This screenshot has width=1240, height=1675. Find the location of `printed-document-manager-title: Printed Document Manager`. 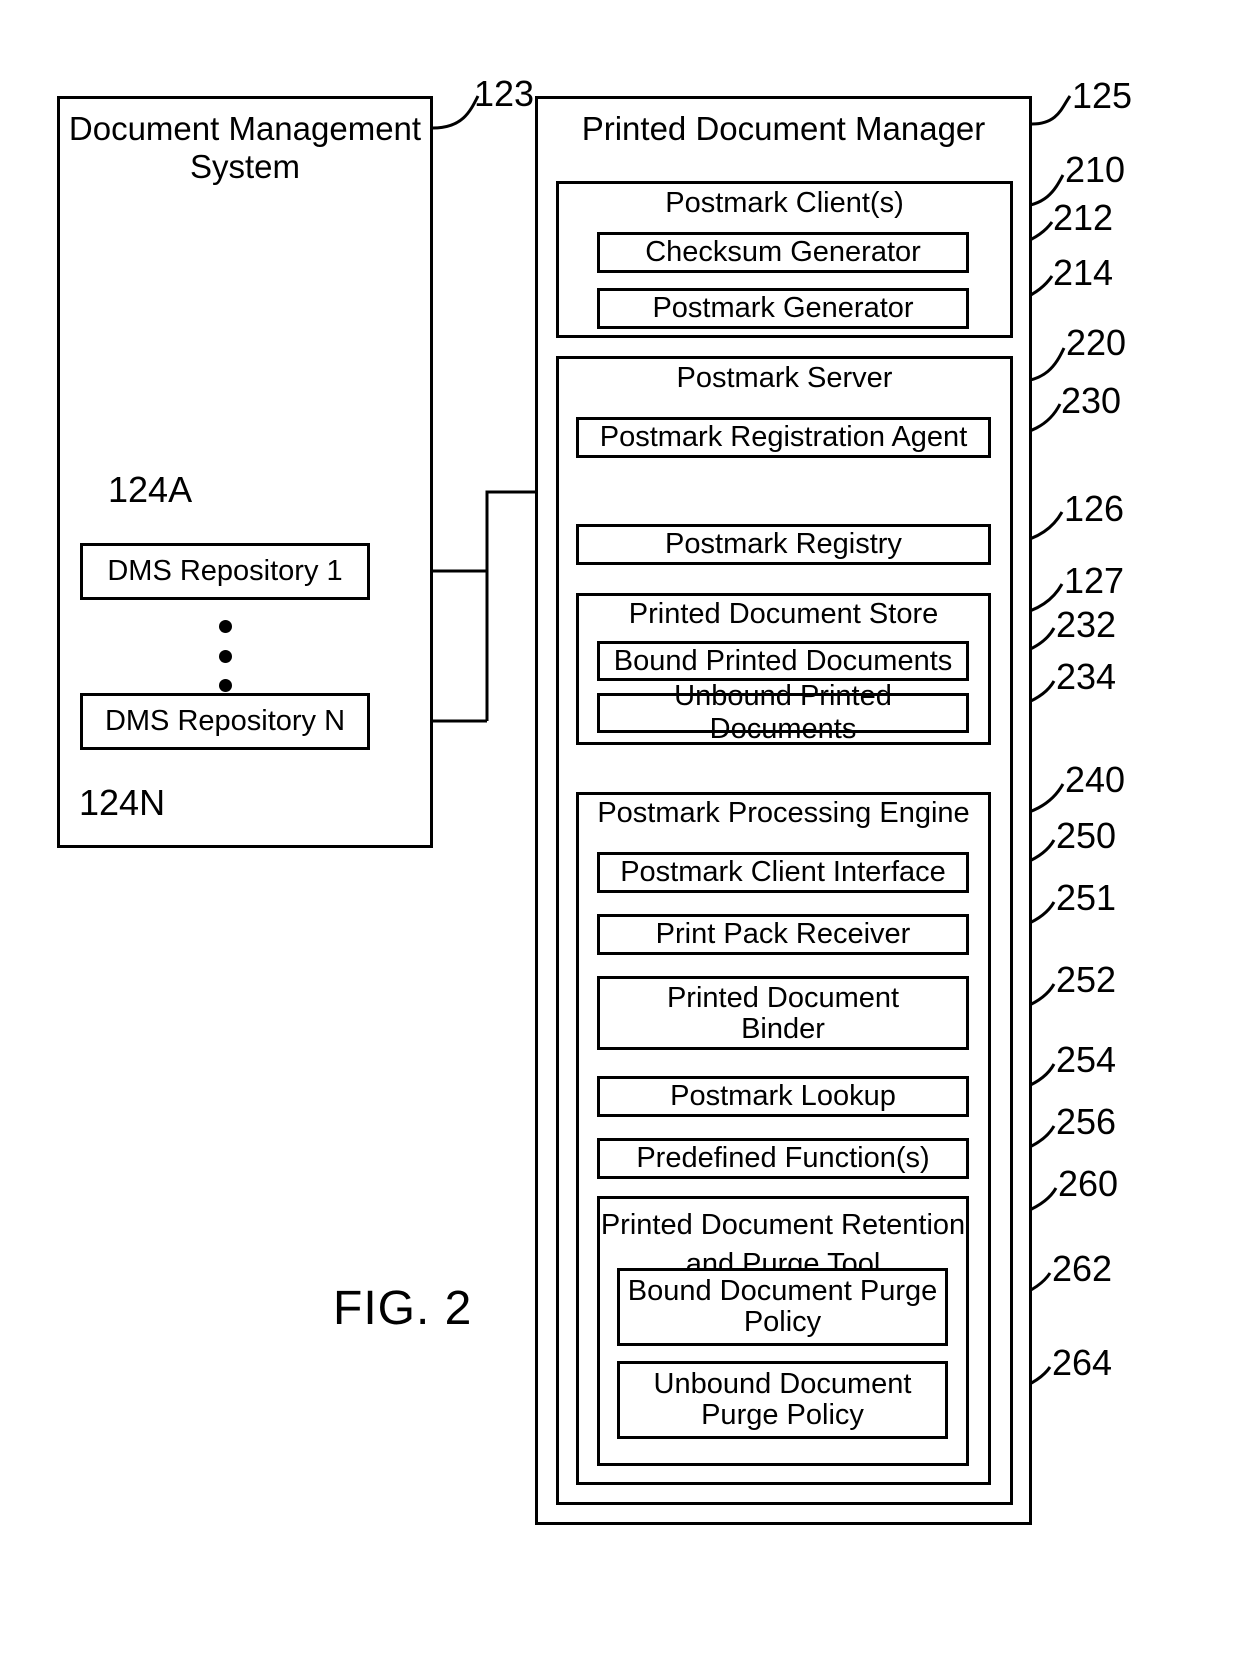

printed-document-manager-title: Printed Document Manager is located at coordinates (783, 128).